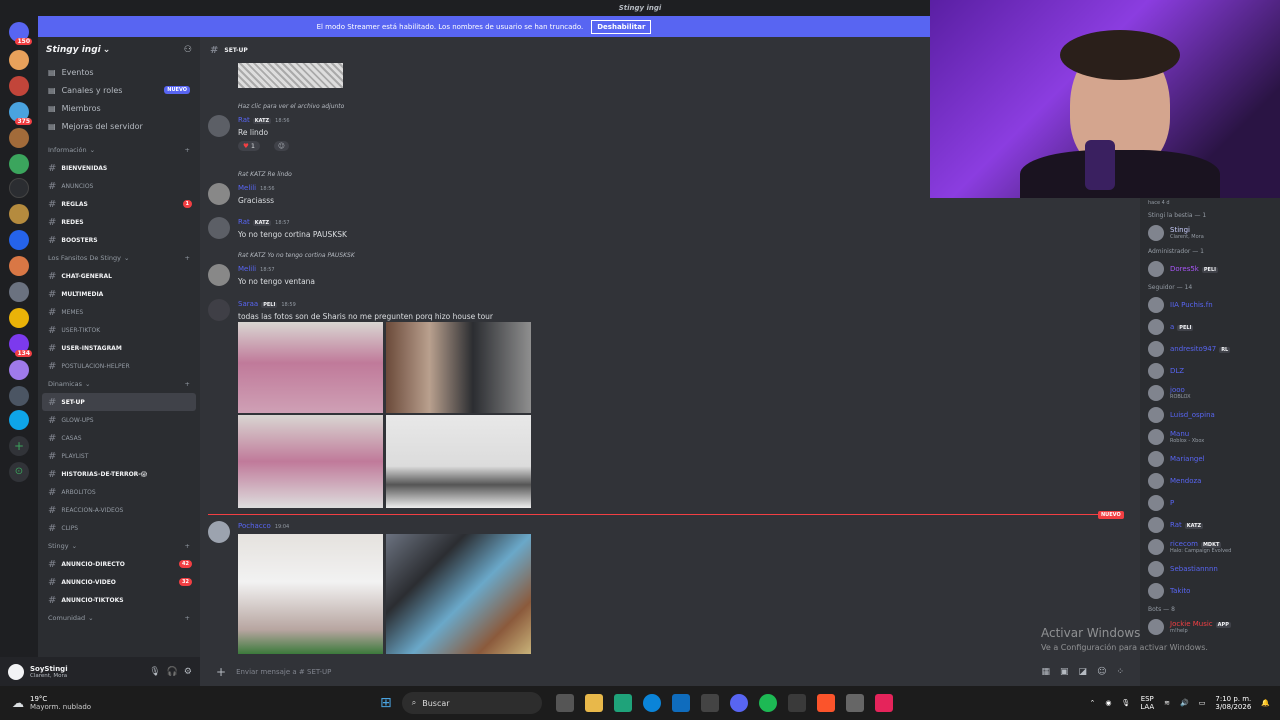 The image size is (1280, 720). What do you see at coordinates (1202, 703) in the screenshot?
I see `battery-icon: ▭` at bounding box center [1202, 703].